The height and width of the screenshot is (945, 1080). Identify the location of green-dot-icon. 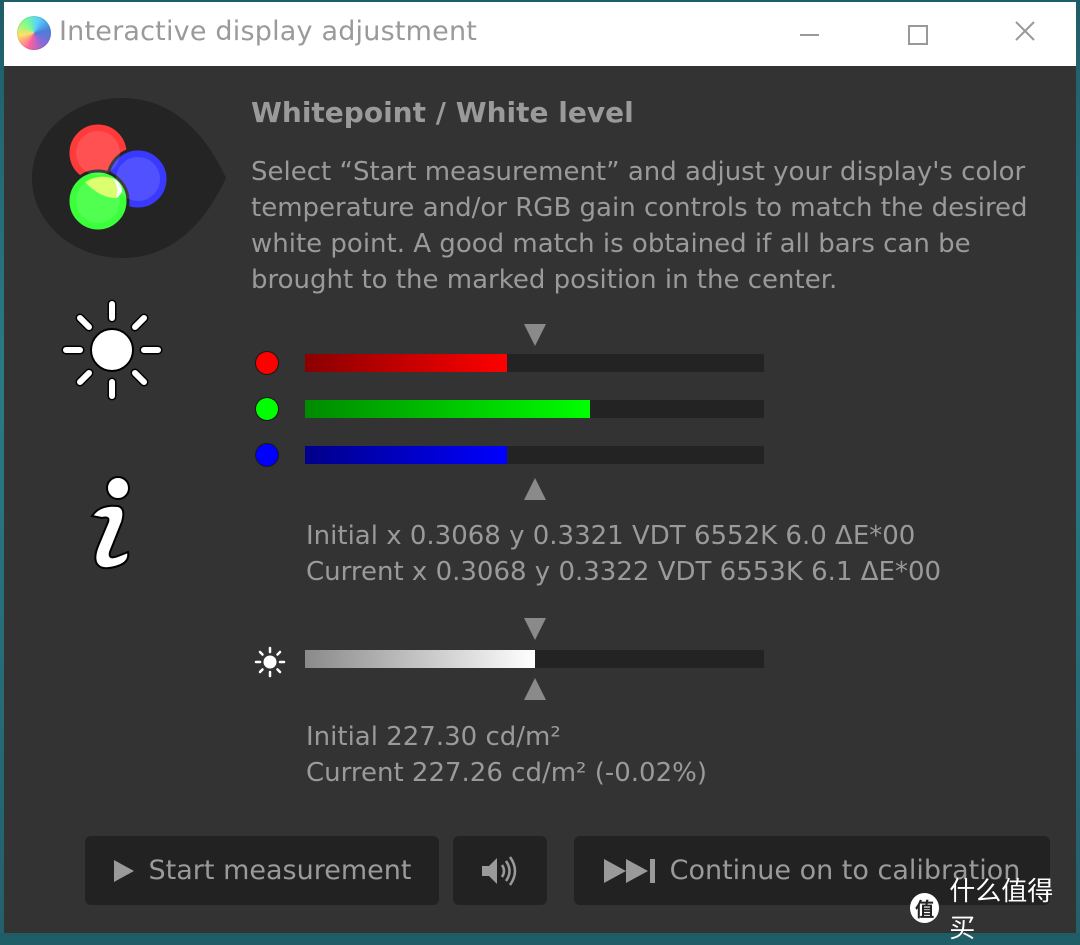
(267, 409).